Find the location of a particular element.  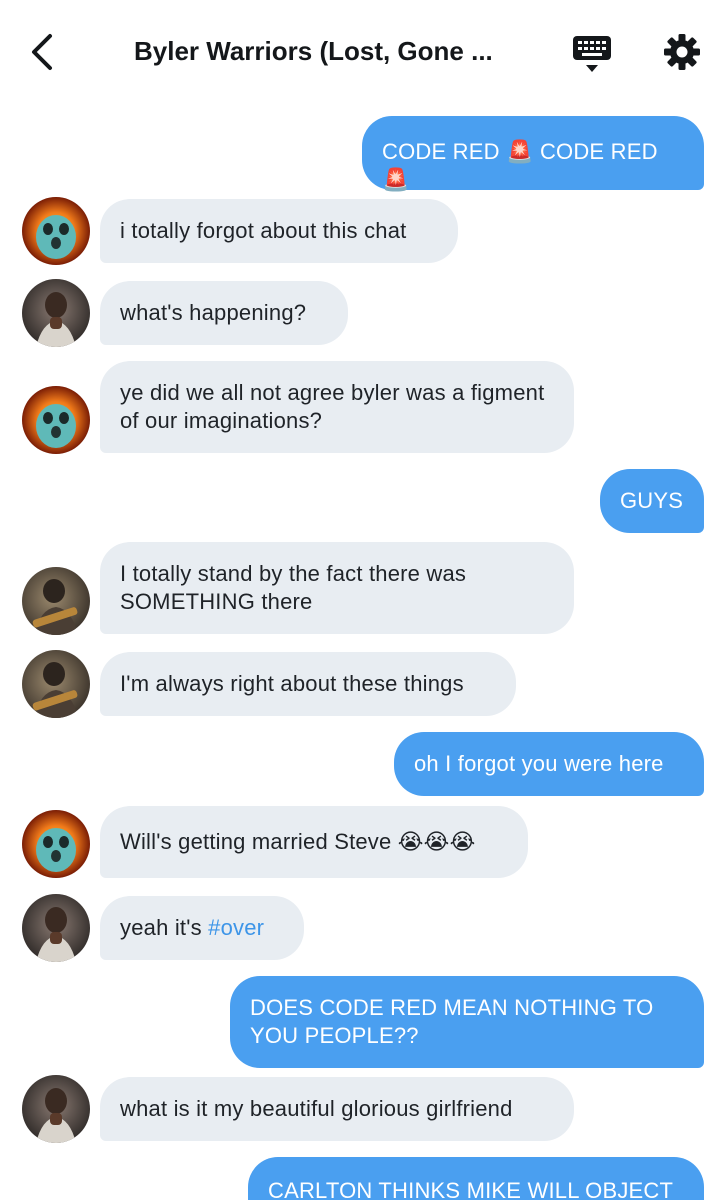

hashtag-link: #over is located at coordinates (236, 927).